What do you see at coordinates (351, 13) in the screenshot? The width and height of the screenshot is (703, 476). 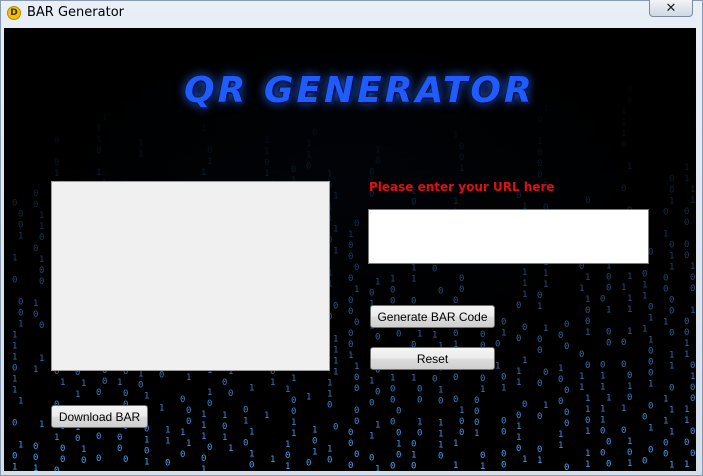 I see `title-bar: D BAR Generator ✕` at bounding box center [351, 13].